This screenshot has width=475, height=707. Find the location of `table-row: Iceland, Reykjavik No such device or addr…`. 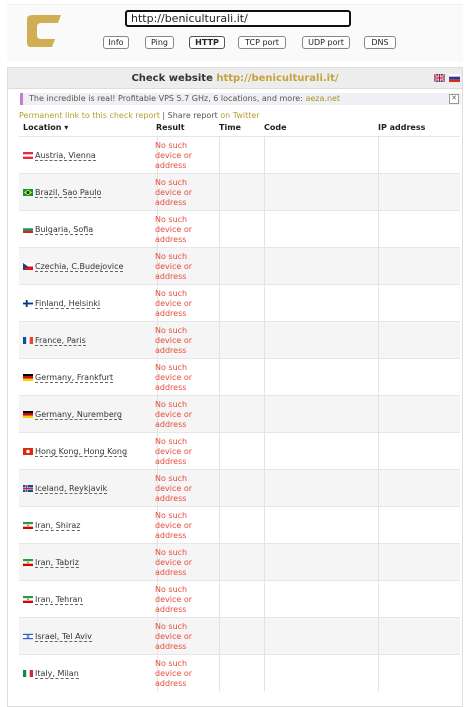

table-row: Iceland, Reykjavik No such device or addr… is located at coordinates (239, 487).